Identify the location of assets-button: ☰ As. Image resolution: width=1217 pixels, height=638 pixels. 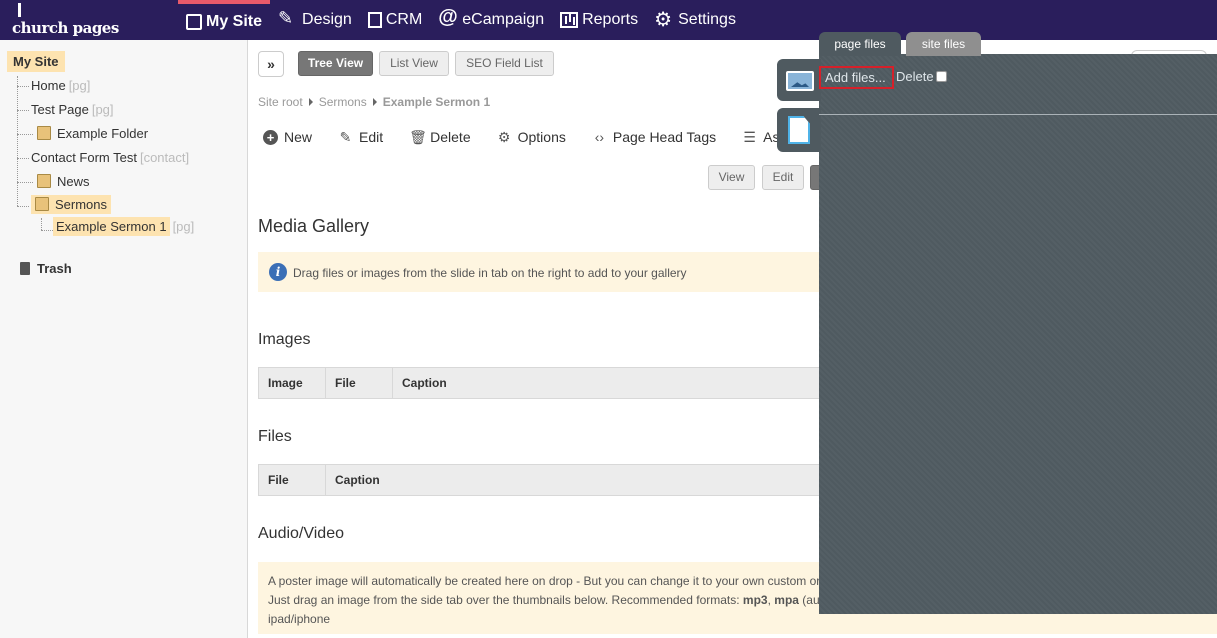
(760, 137).